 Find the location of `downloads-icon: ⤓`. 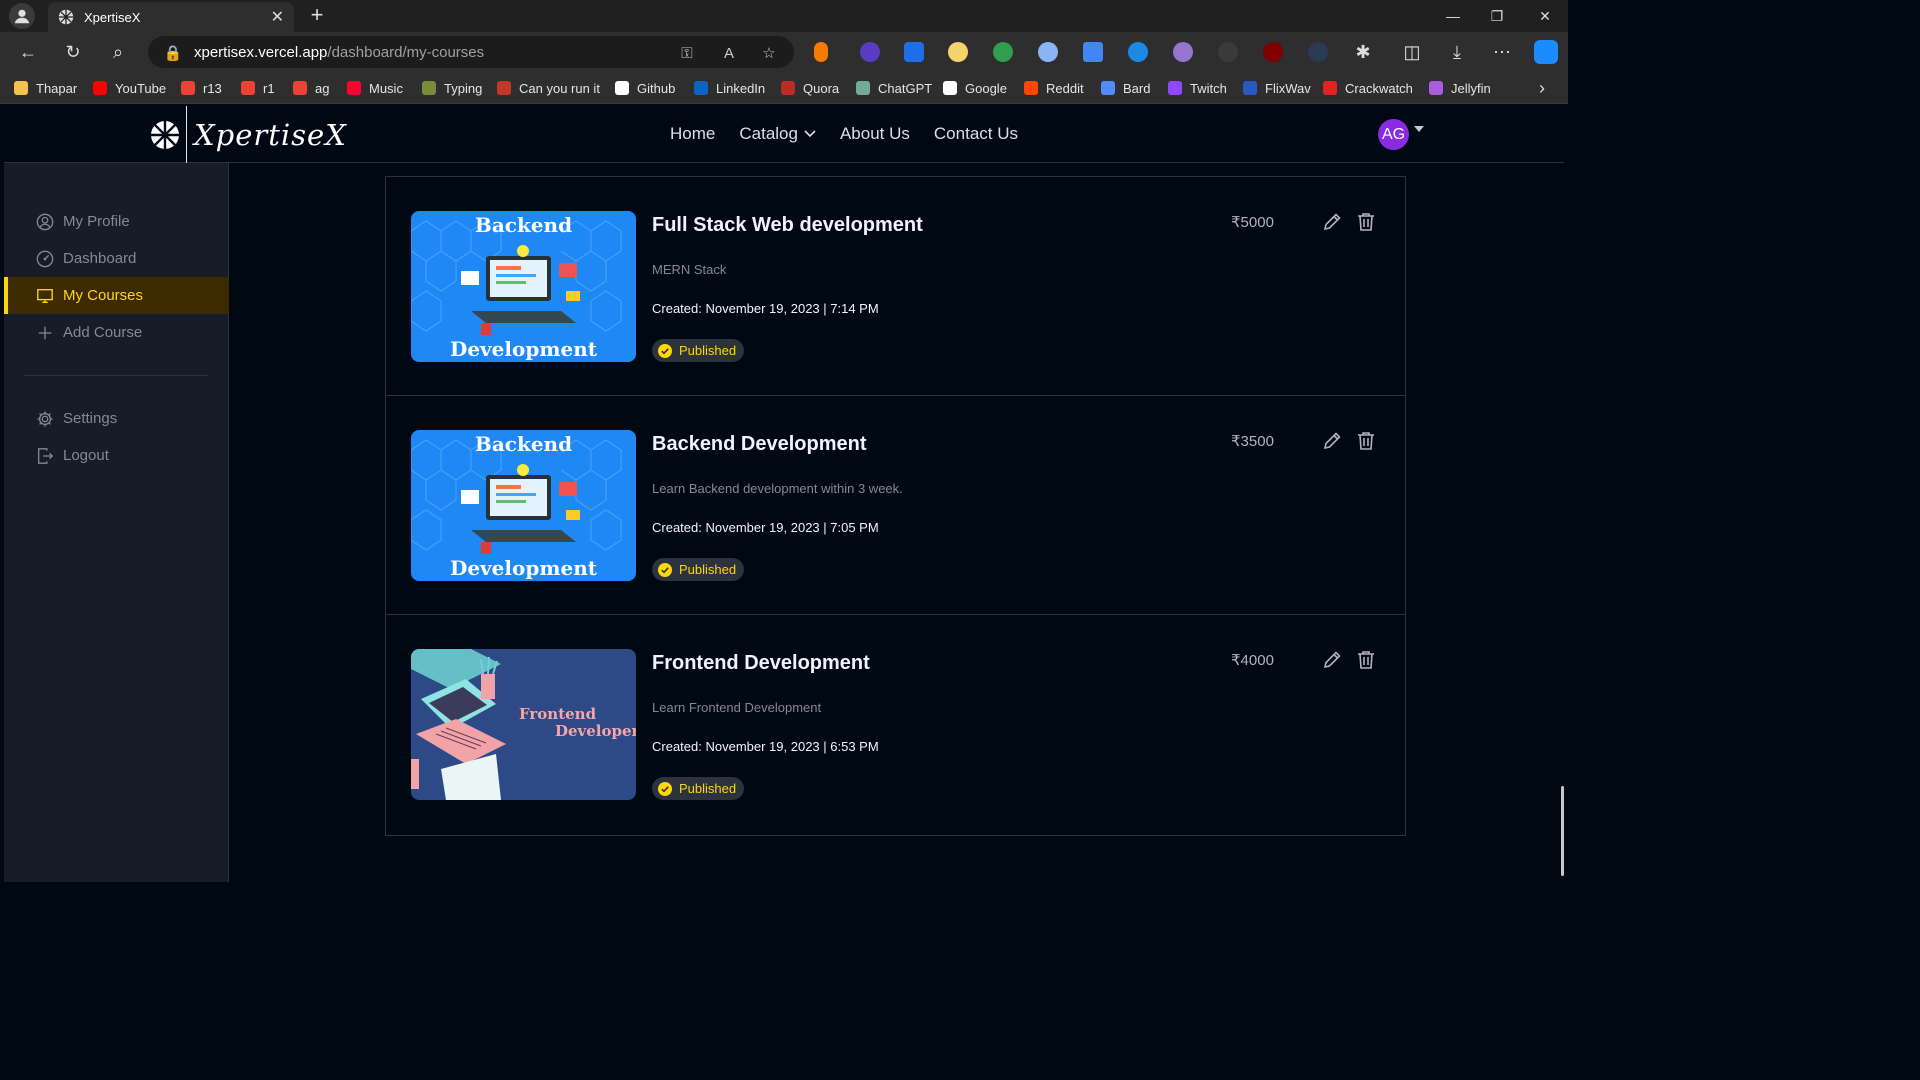

downloads-icon: ⤓ is located at coordinates (1457, 52).